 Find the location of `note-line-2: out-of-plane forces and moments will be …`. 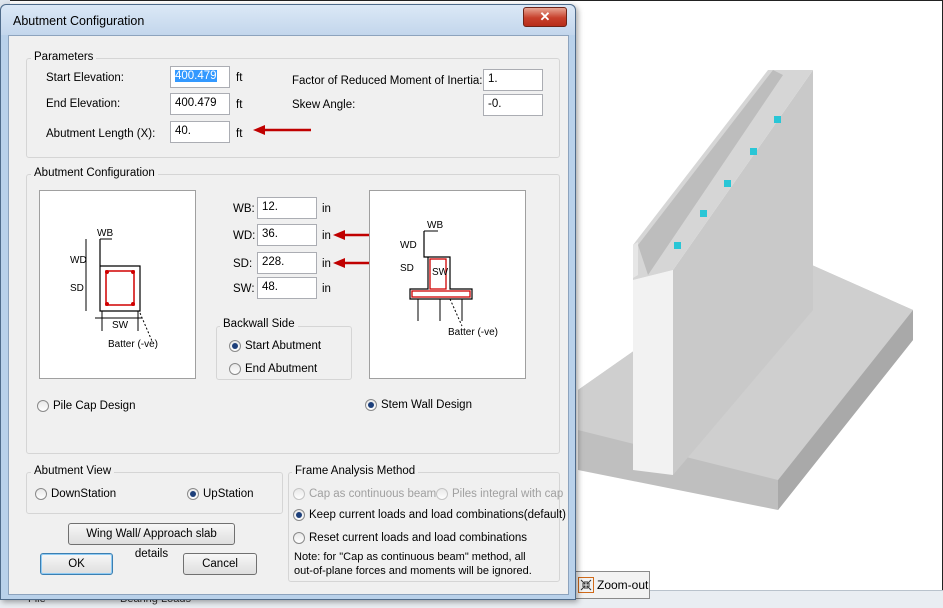

note-line-2: out-of-plane forces and moments will be … is located at coordinates (413, 571).